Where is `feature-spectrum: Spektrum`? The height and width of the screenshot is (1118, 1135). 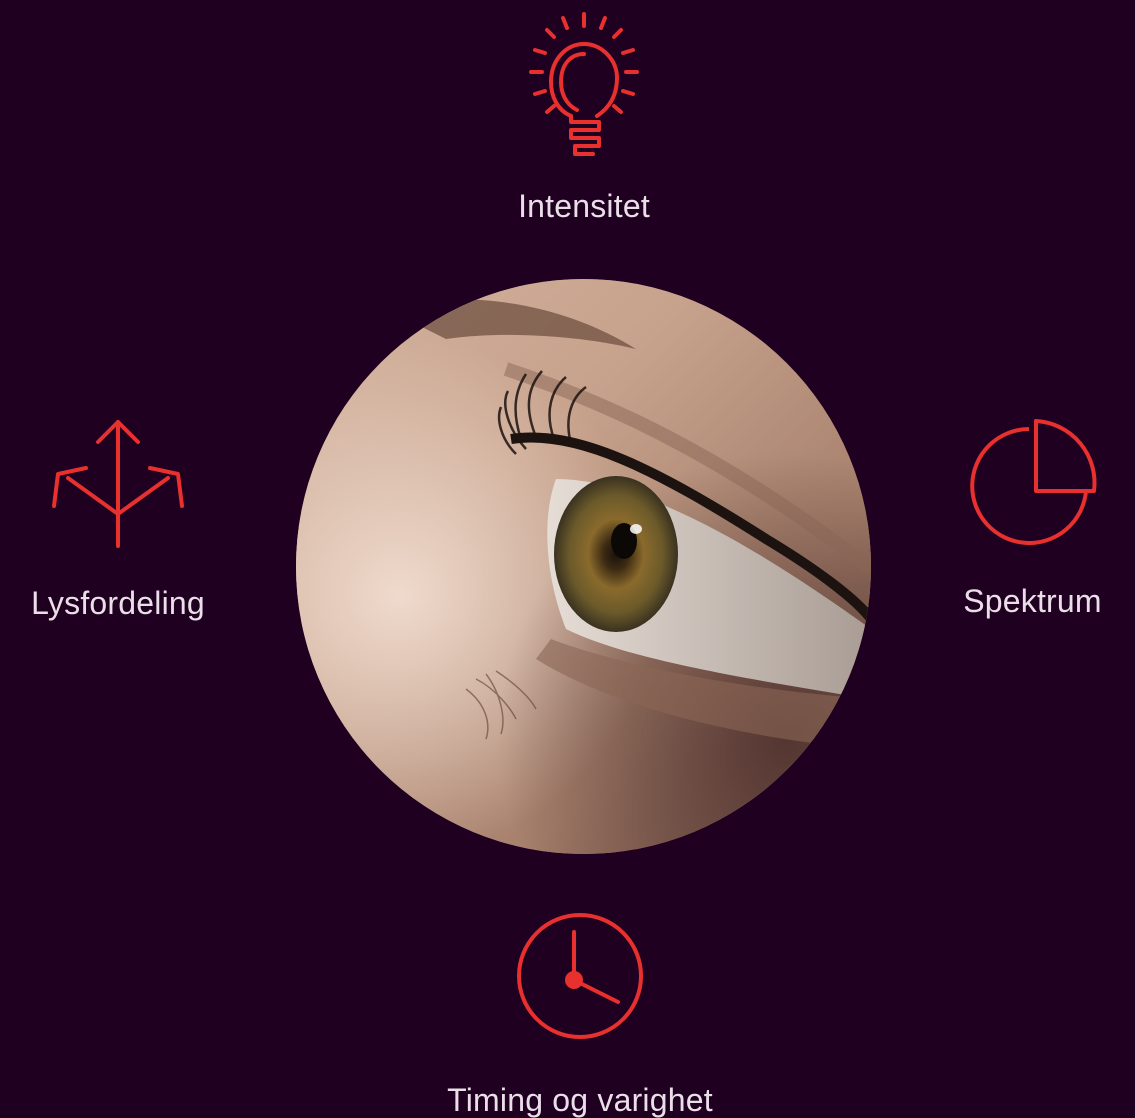
feature-spectrum: Spektrum is located at coordinates (1032, 517).